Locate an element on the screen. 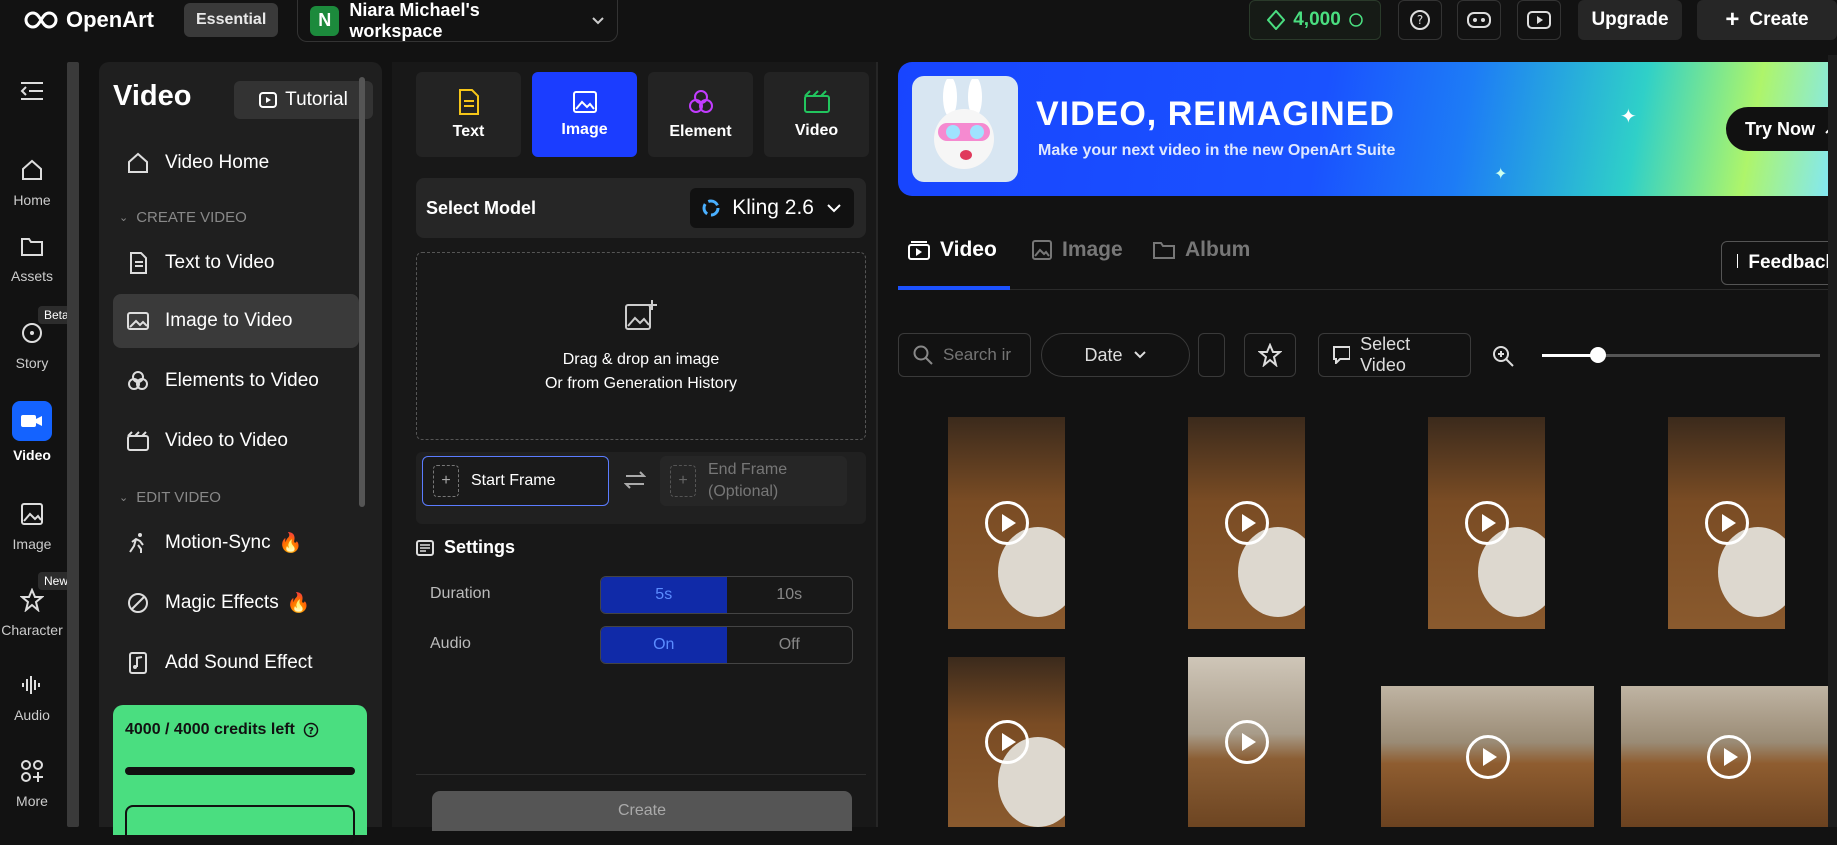 The width and height of the screenshot is (1837, 845). nav-character-label: Character is located at coordinates (32, 630).